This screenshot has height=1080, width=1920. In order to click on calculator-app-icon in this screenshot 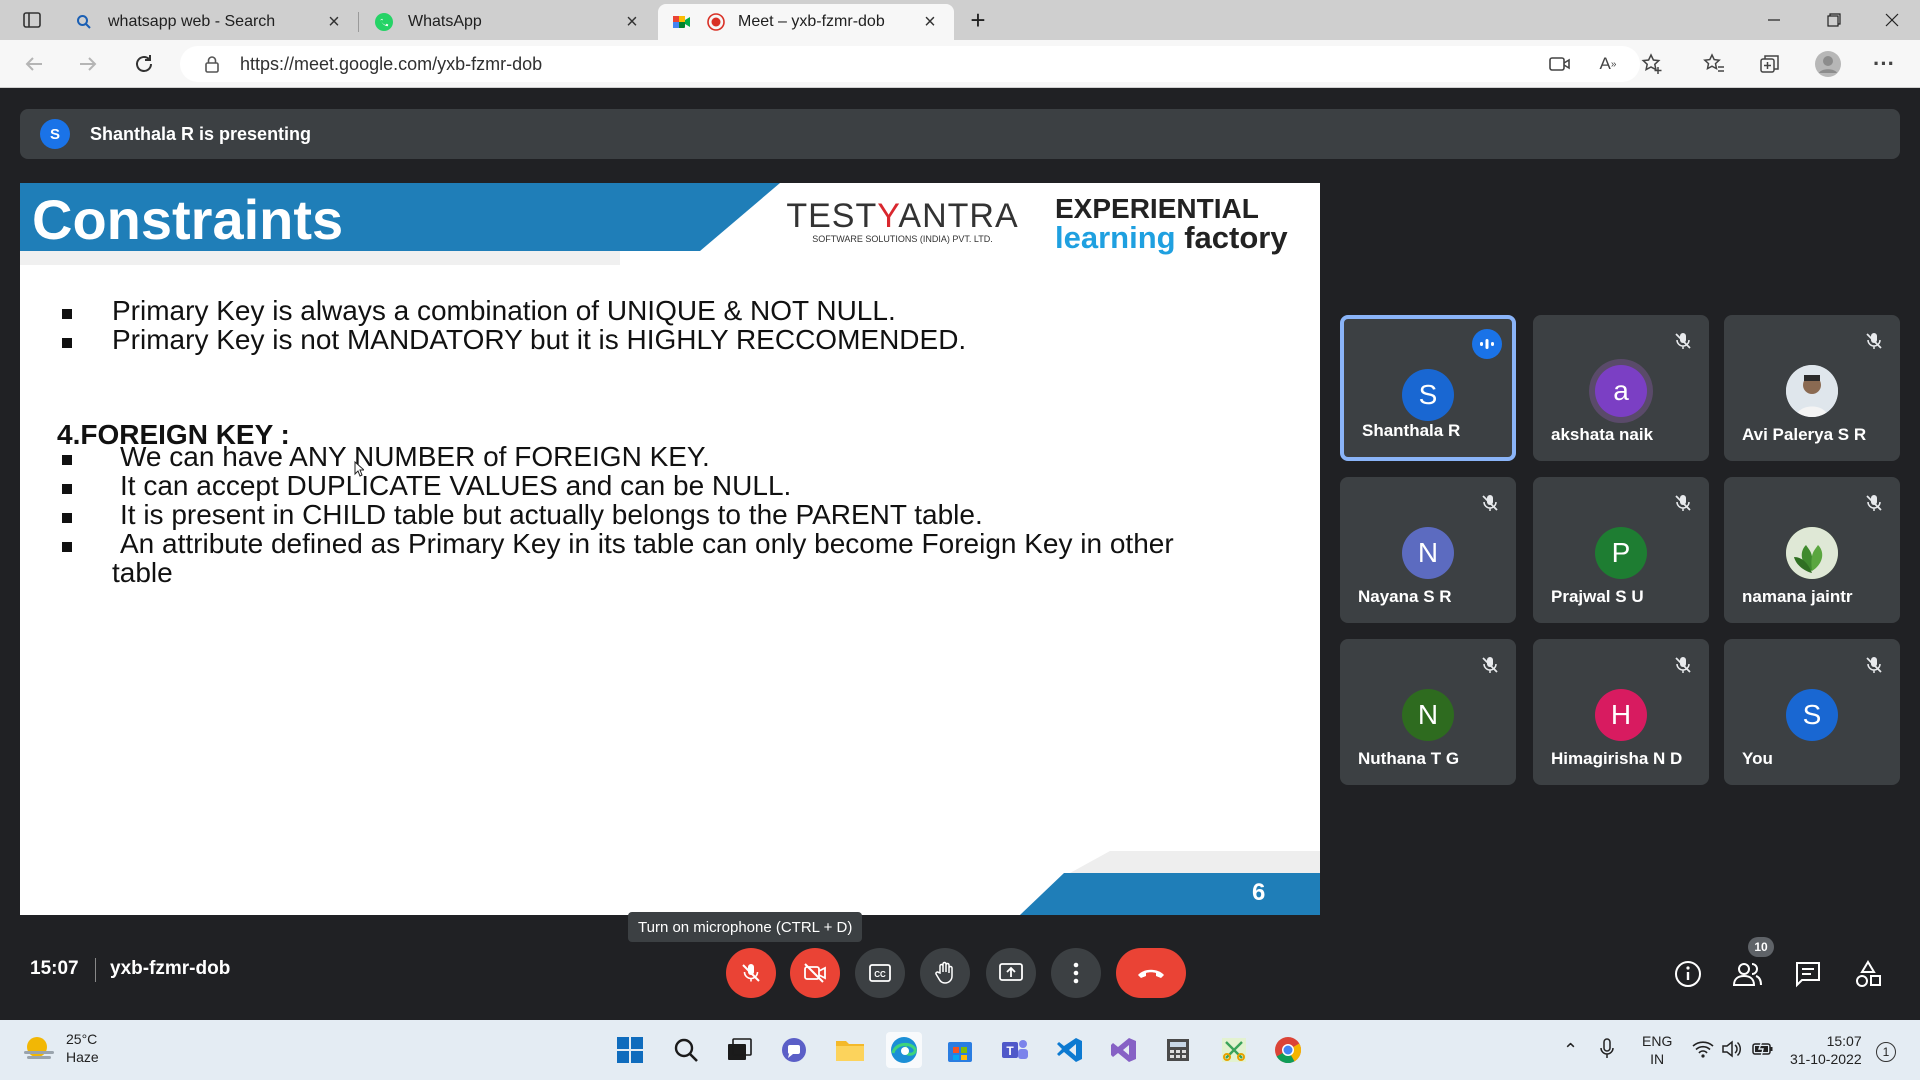, I will do `click(1178, 1050)`.